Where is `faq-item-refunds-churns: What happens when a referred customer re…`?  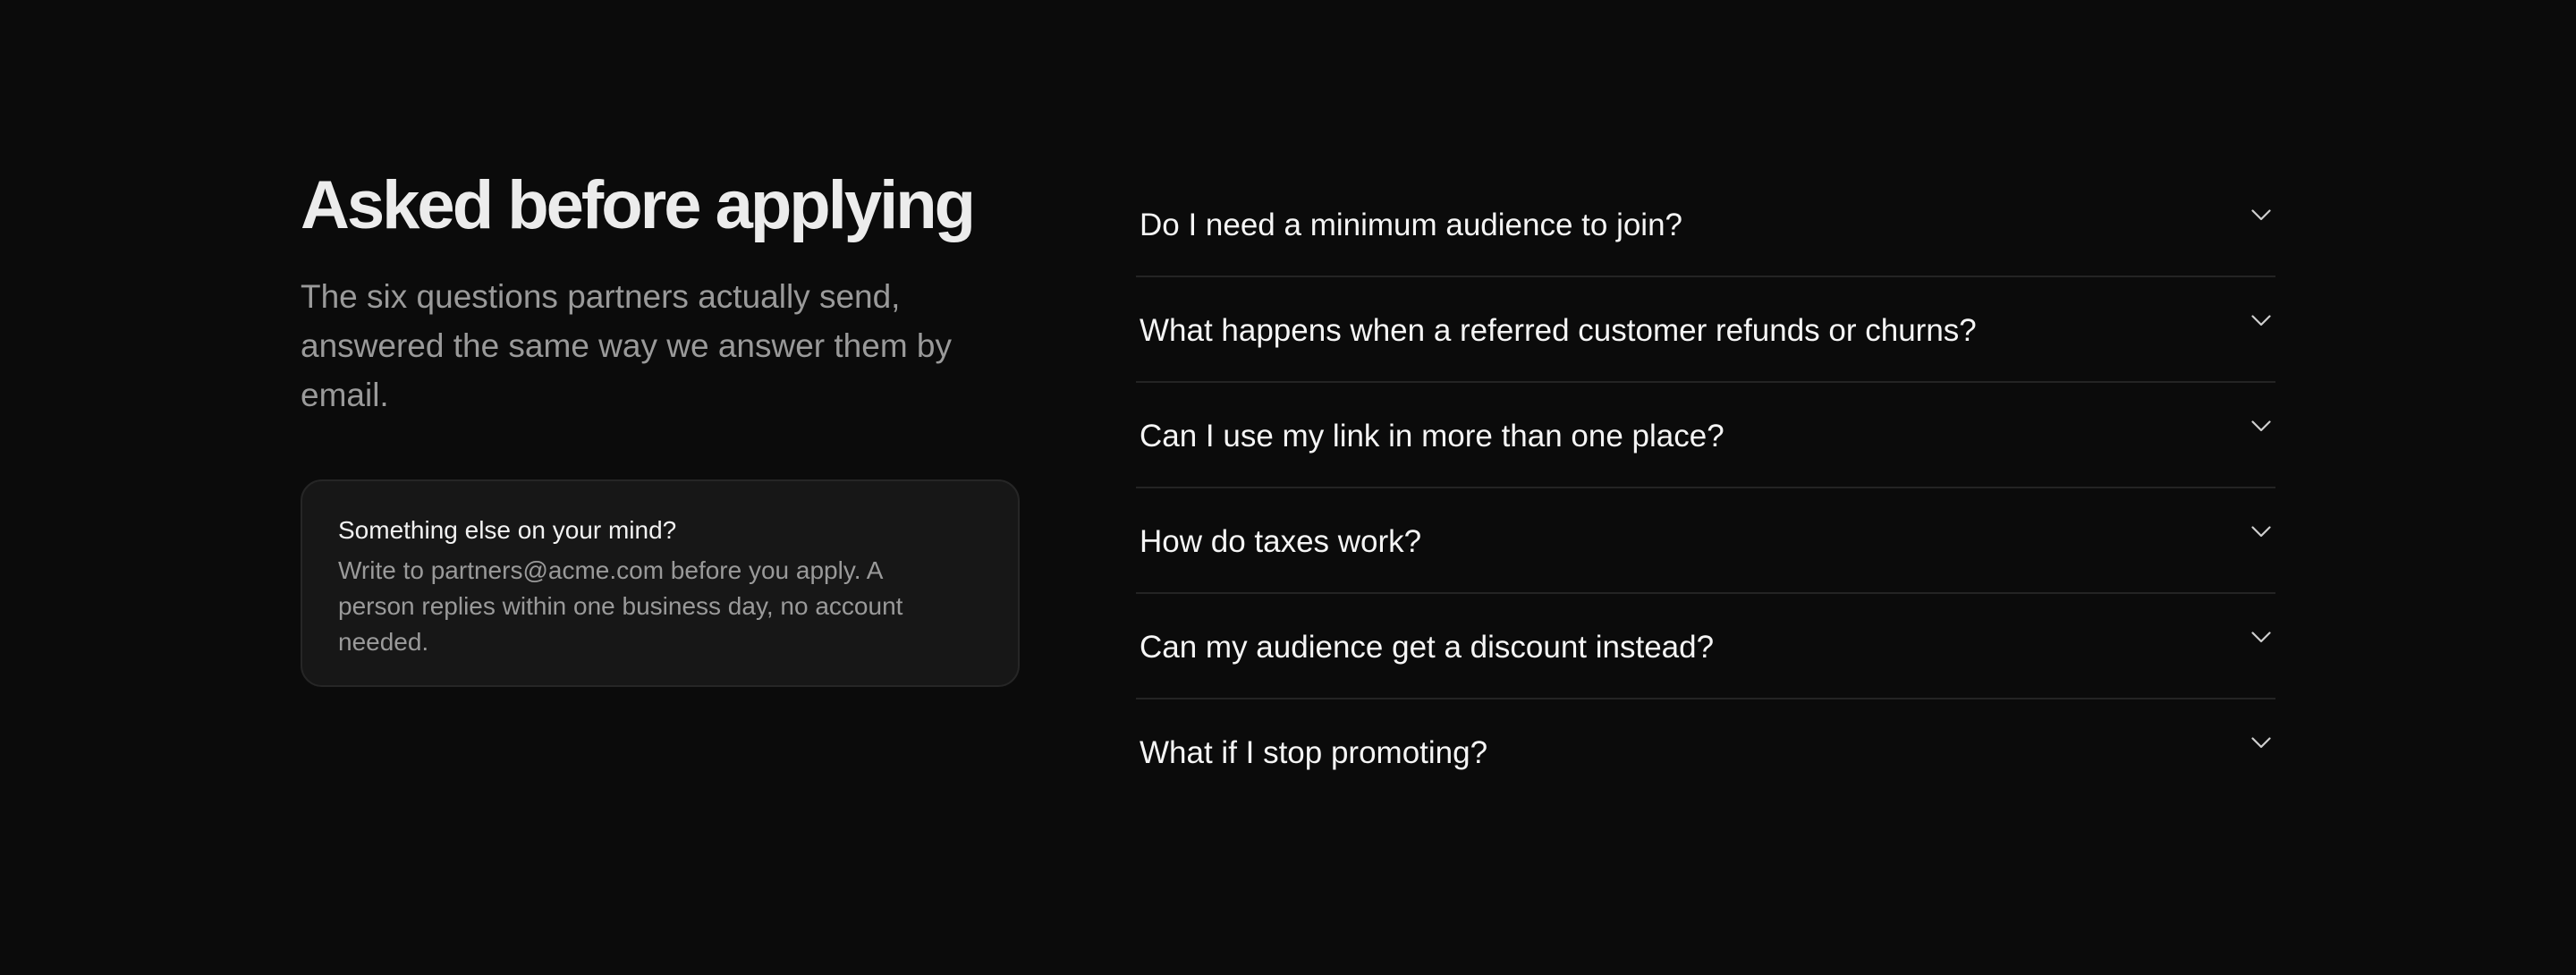 faq-item-refunds-churns: What happens when a referred customer re… is located at coordinates (1705, 330).